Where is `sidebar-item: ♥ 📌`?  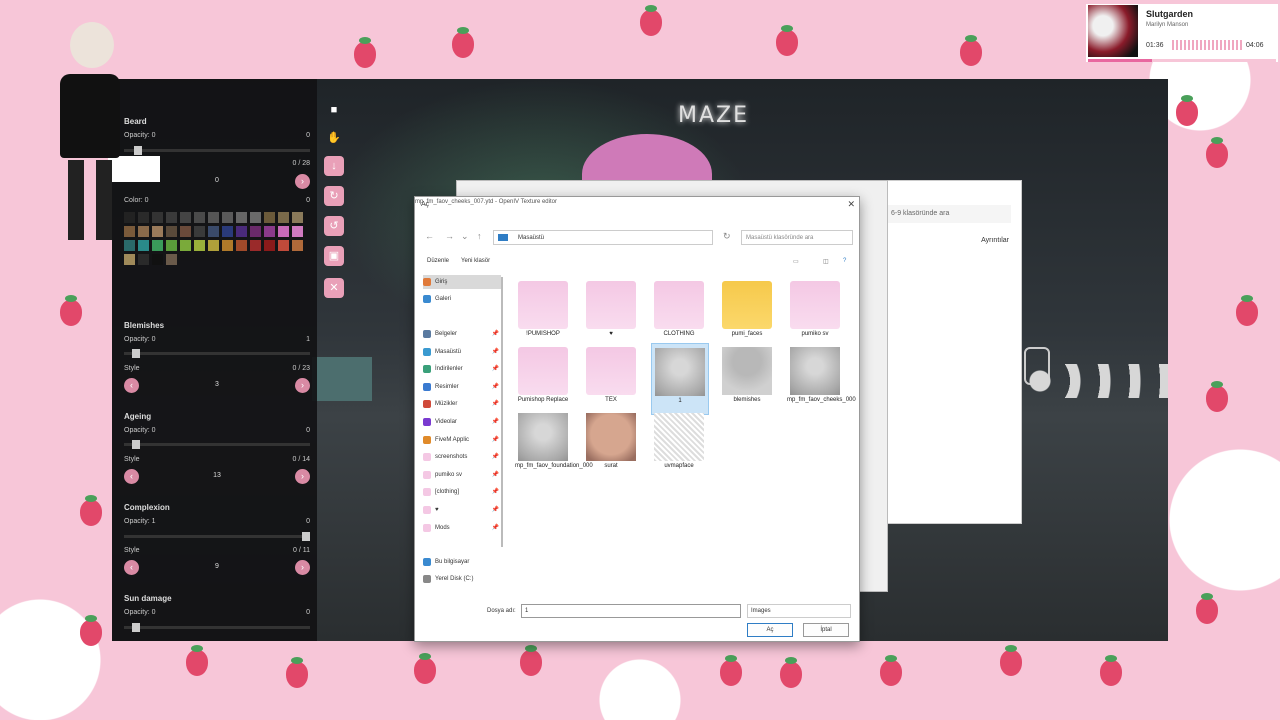
sidebar-item: ♥ 📌 is located at coordinates (462, 510).